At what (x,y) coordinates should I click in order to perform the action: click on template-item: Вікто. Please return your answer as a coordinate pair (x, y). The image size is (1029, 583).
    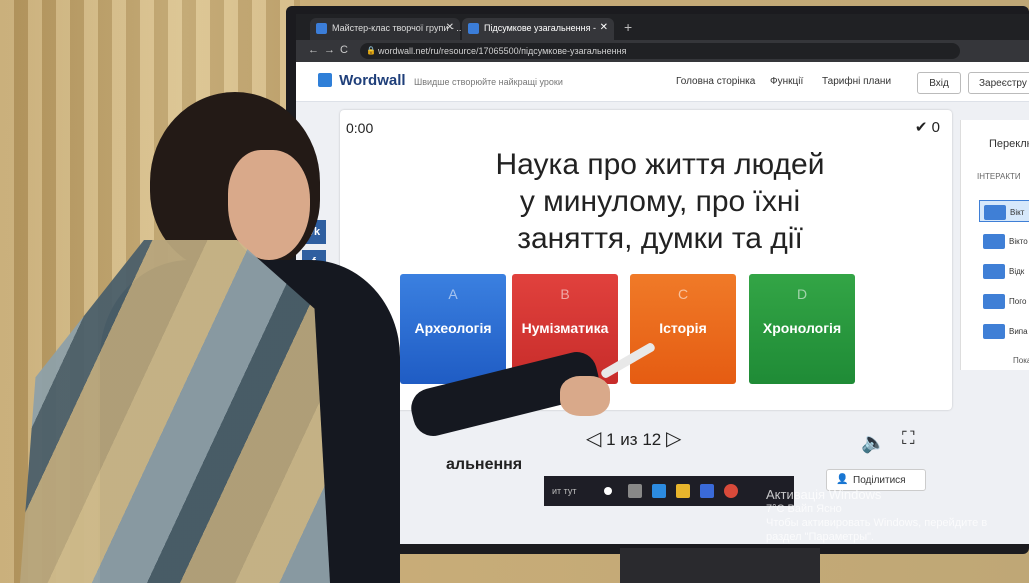
    Looking at the image, I should click on (1004, 241).